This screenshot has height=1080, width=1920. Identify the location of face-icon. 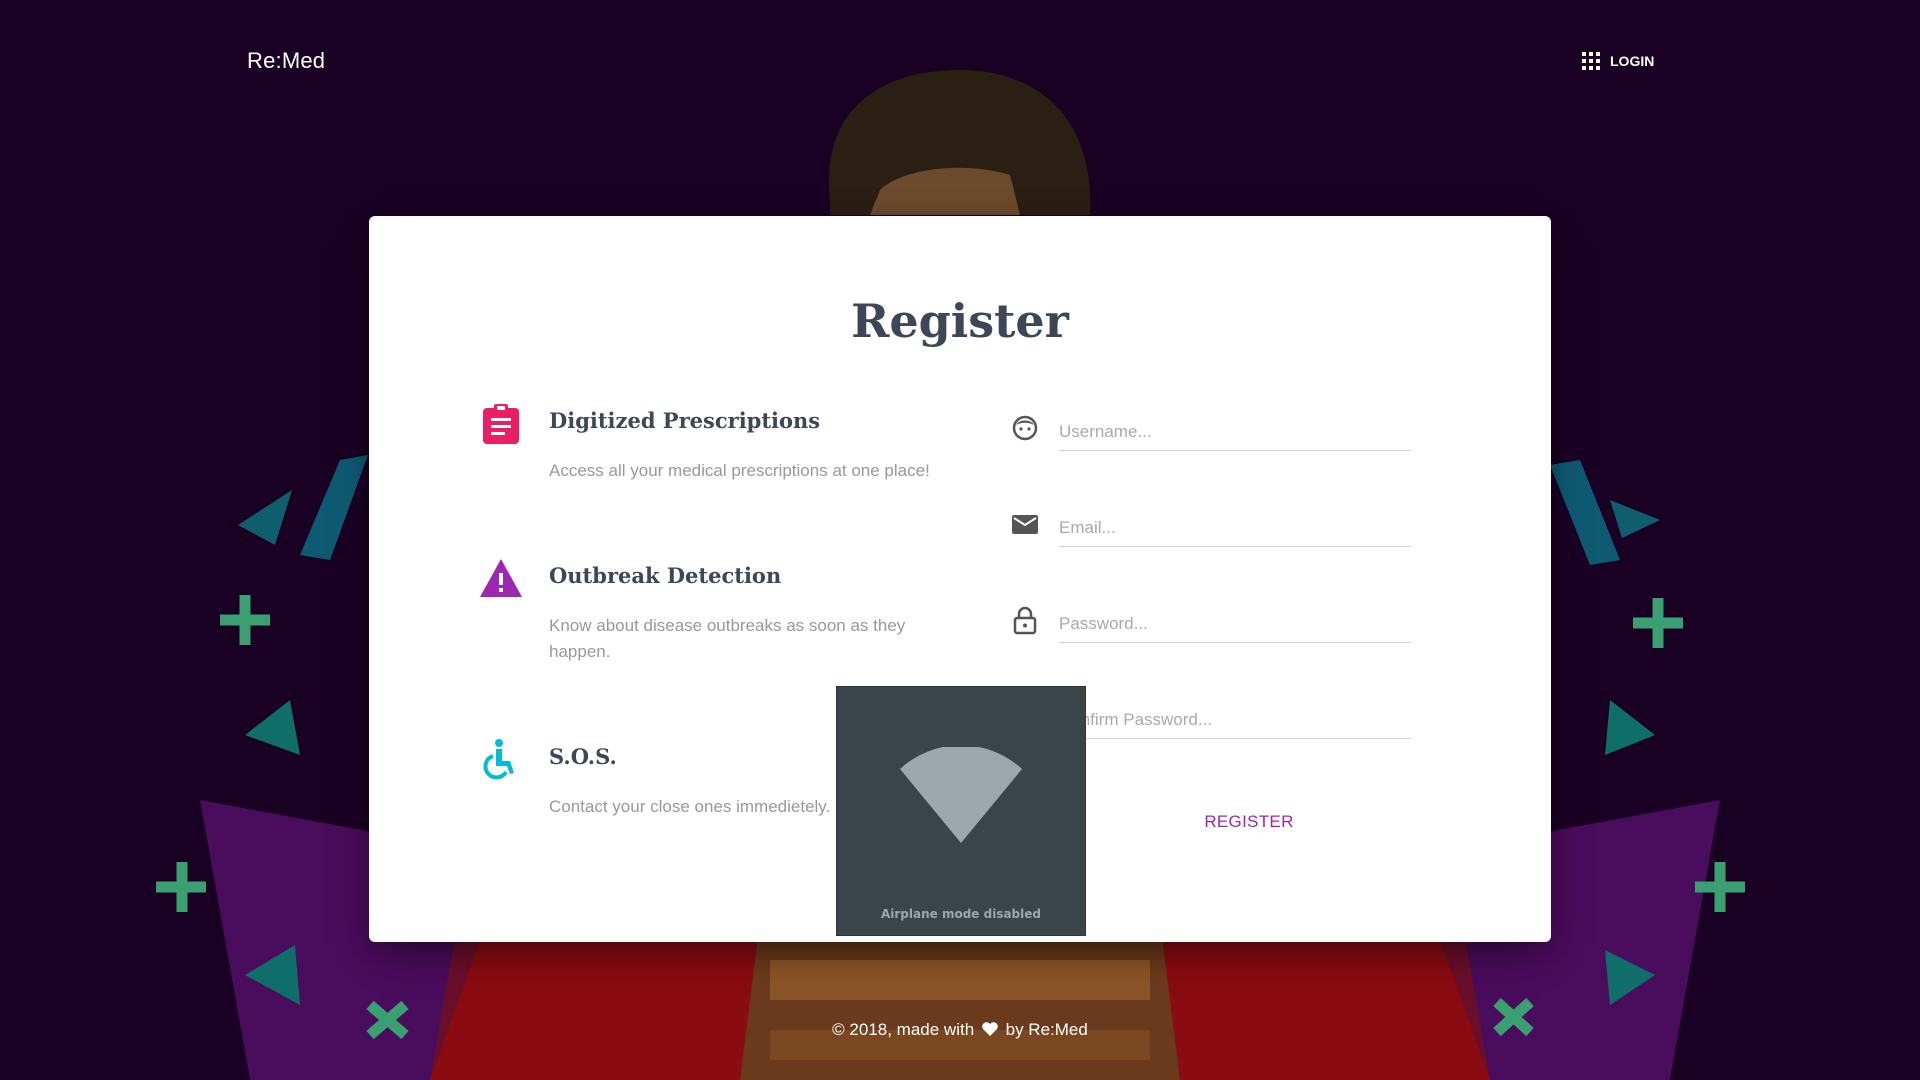
(1025, 428).